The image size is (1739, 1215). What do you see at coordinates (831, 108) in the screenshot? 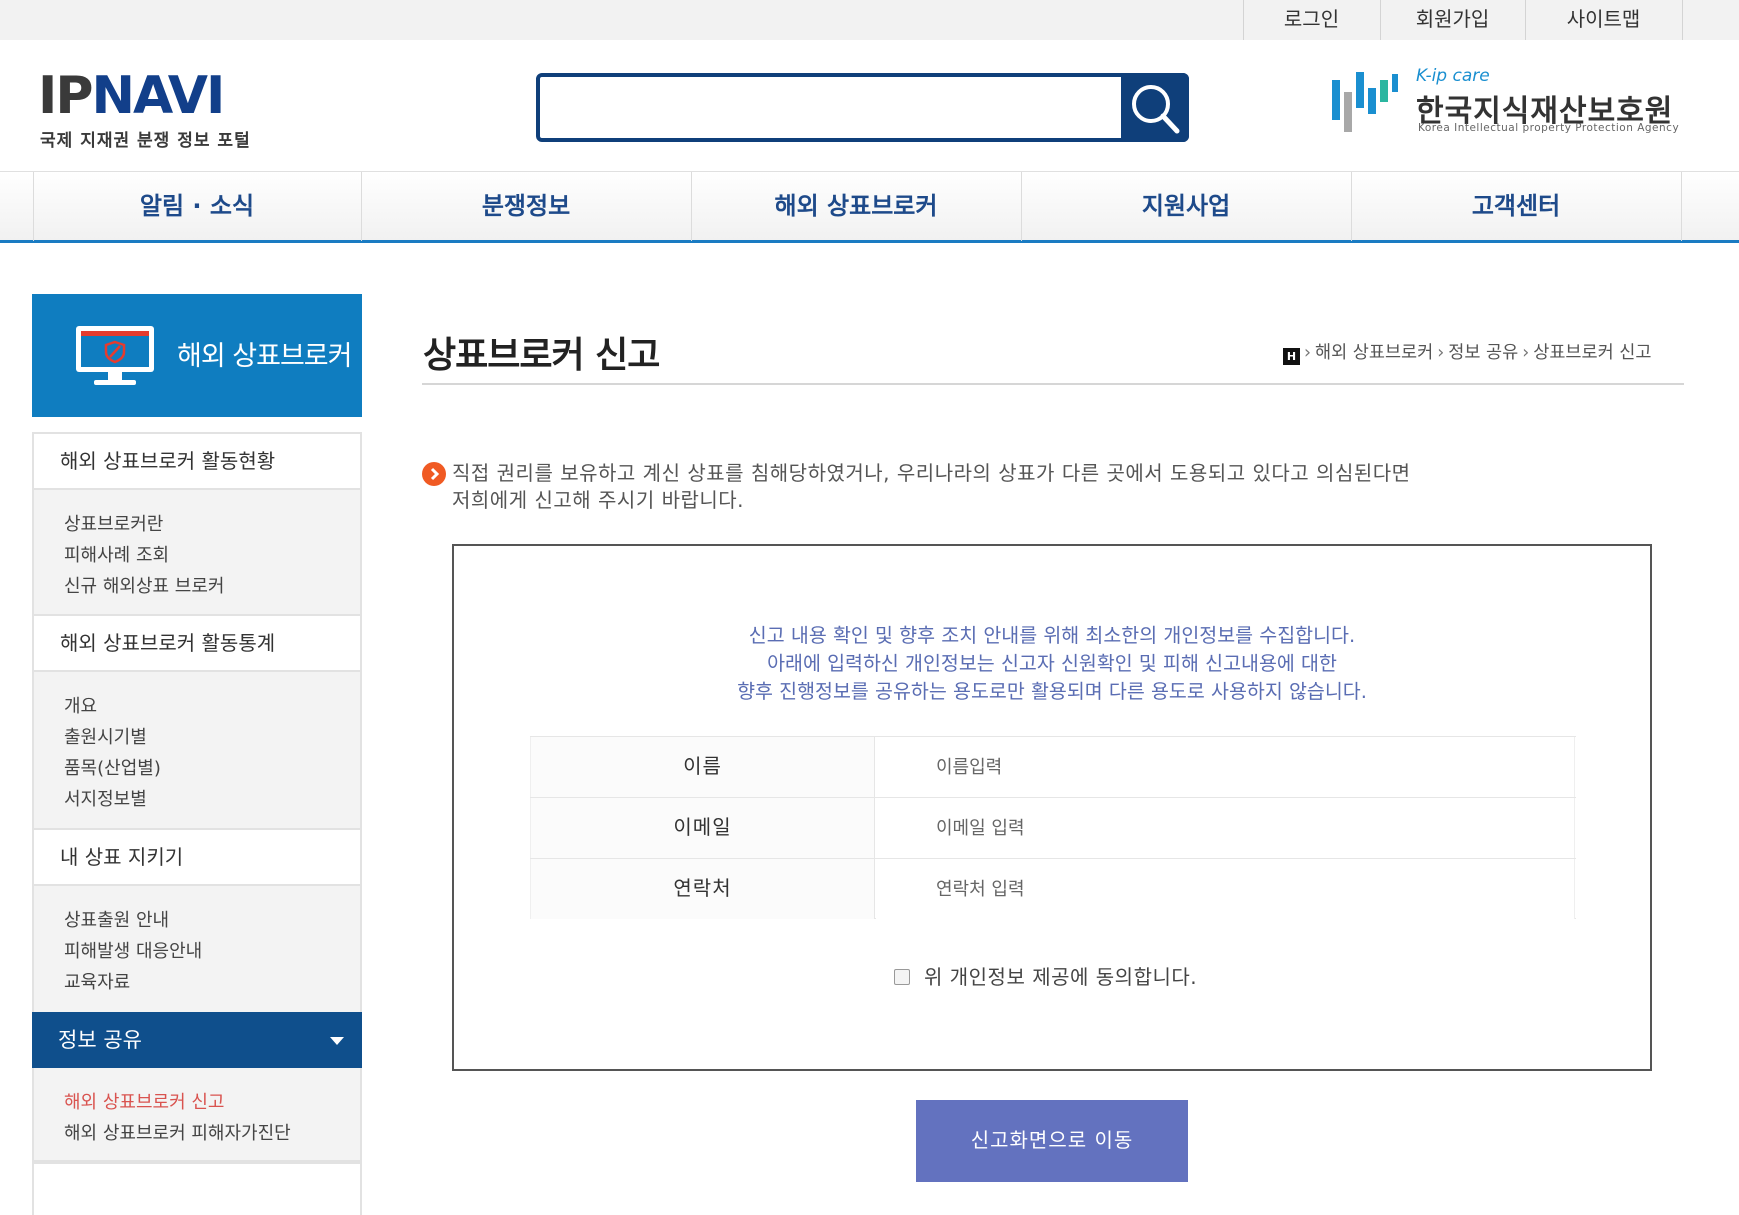
I see `search-input` at bounding box center [831, 108].